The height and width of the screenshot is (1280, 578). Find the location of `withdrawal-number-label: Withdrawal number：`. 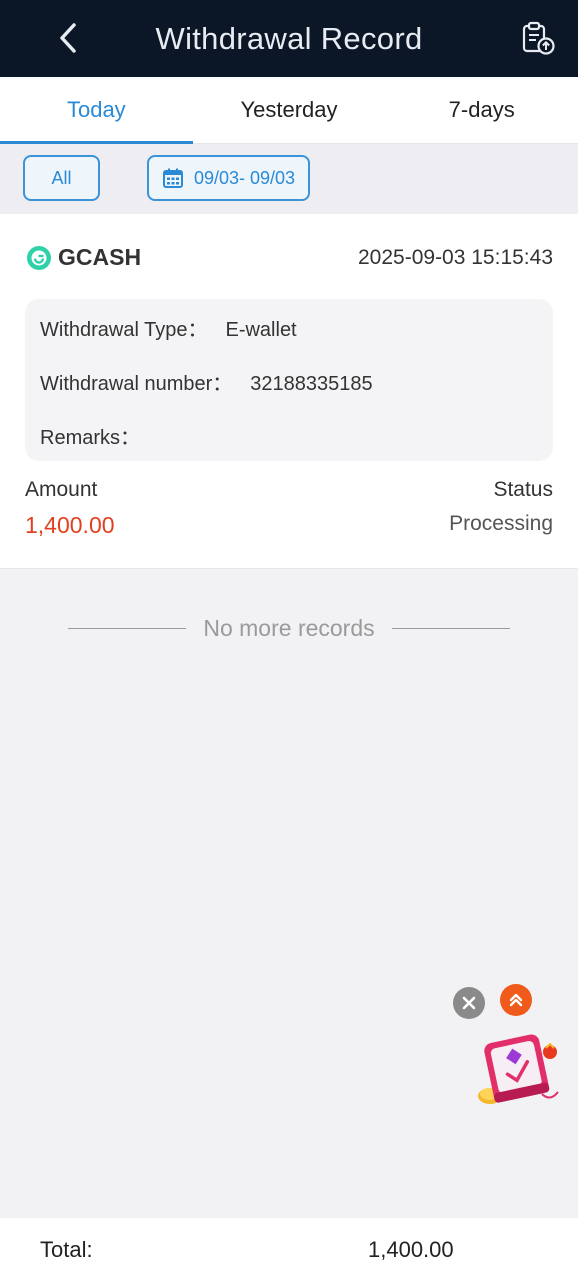

withdrawal-number-label: Withdrawal number： is located at coordinates (136, 384).